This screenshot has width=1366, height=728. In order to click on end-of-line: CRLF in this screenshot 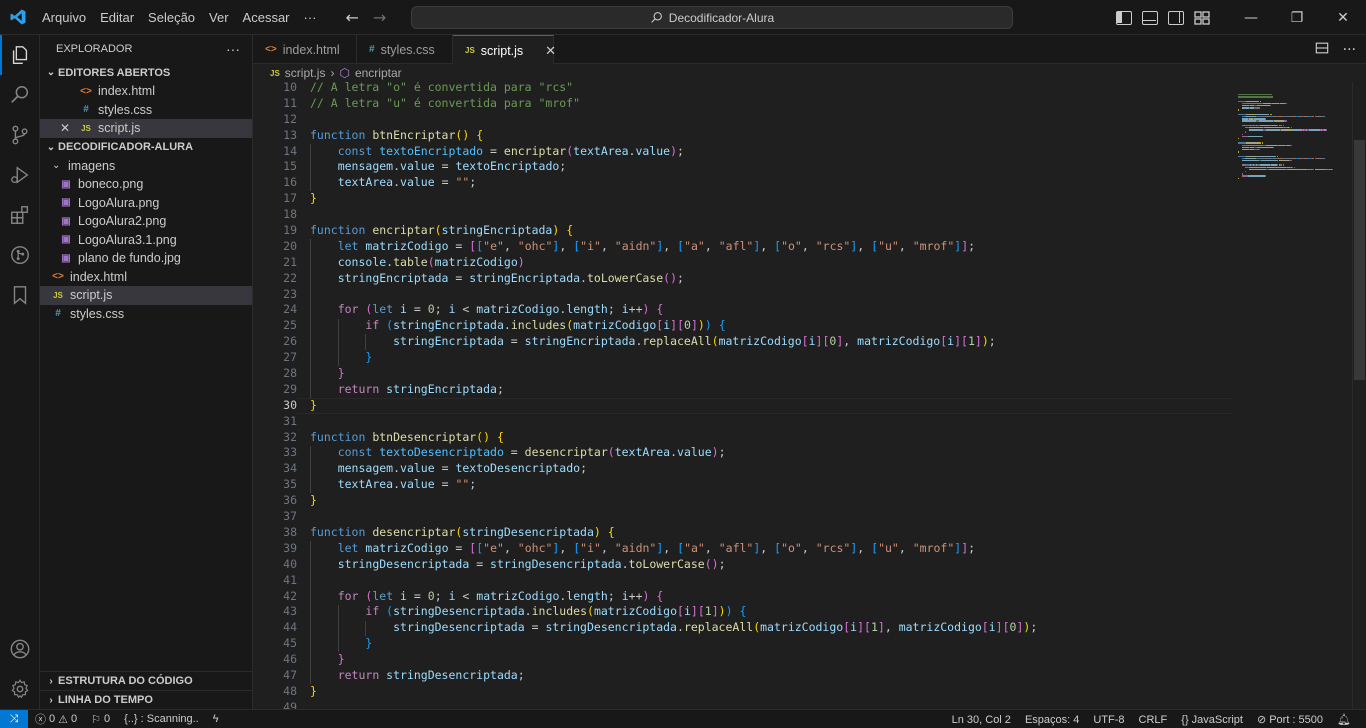, I will do `click(1153, 720)`.